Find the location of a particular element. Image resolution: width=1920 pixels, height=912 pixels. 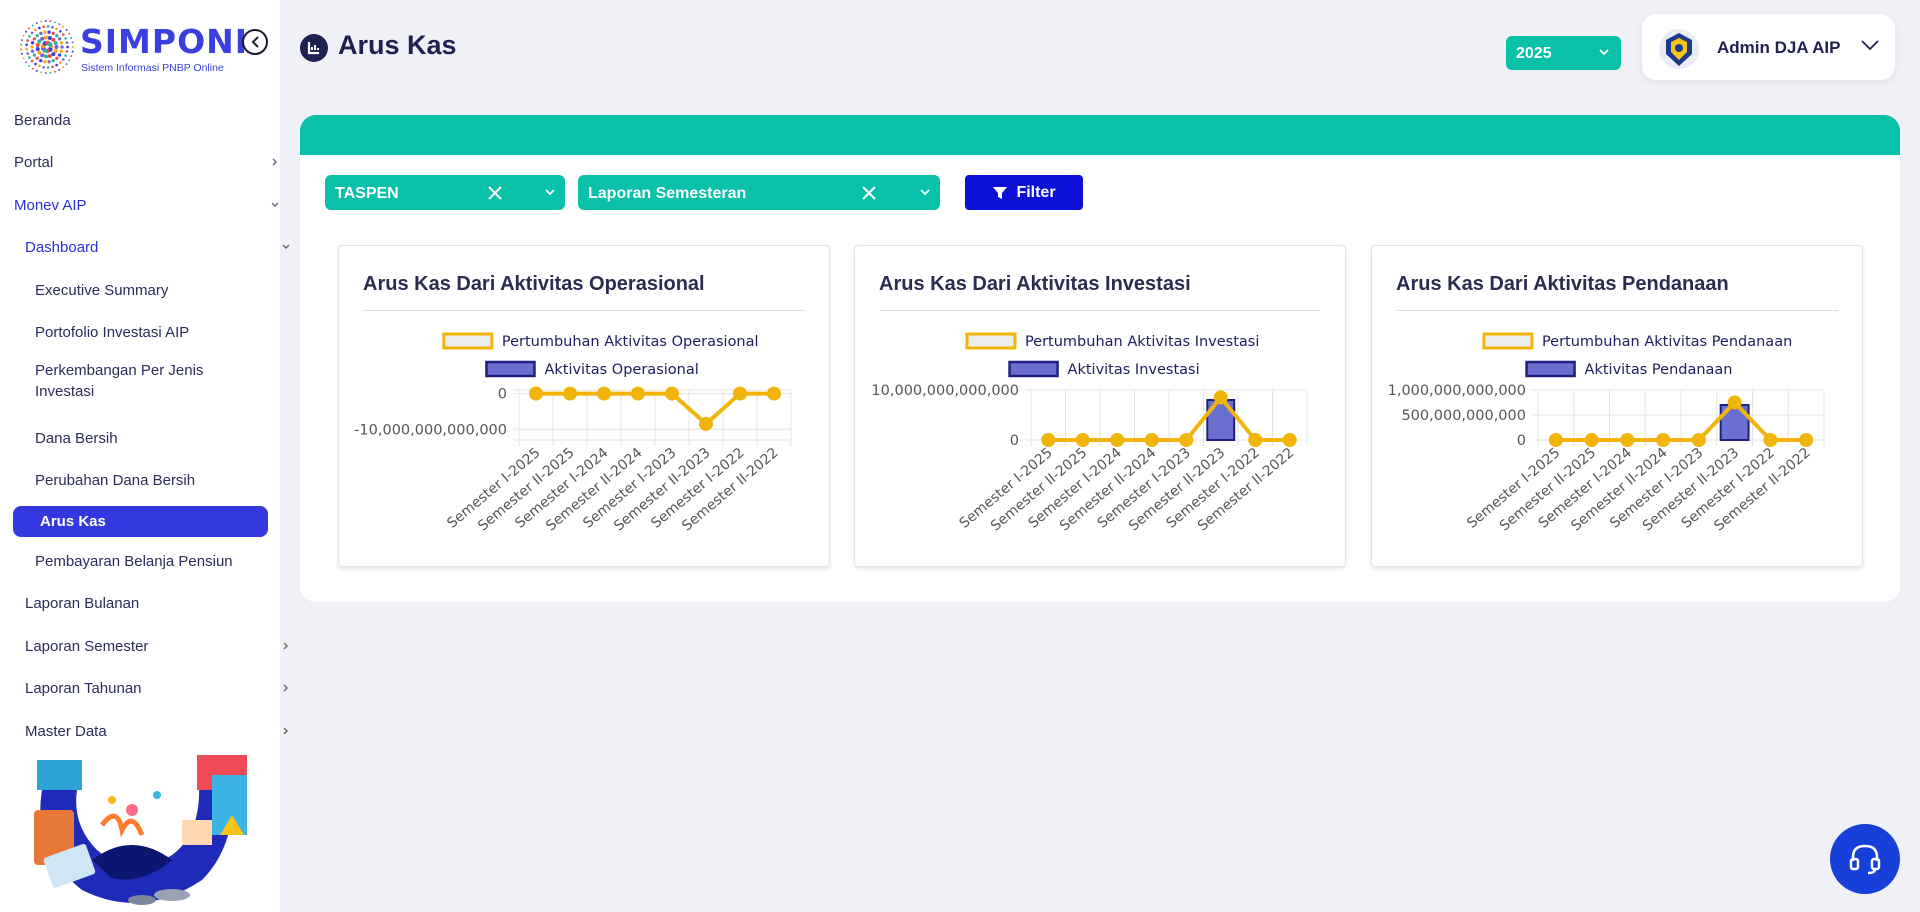

filter-label: Filter is located at coordinates (1036, 192).